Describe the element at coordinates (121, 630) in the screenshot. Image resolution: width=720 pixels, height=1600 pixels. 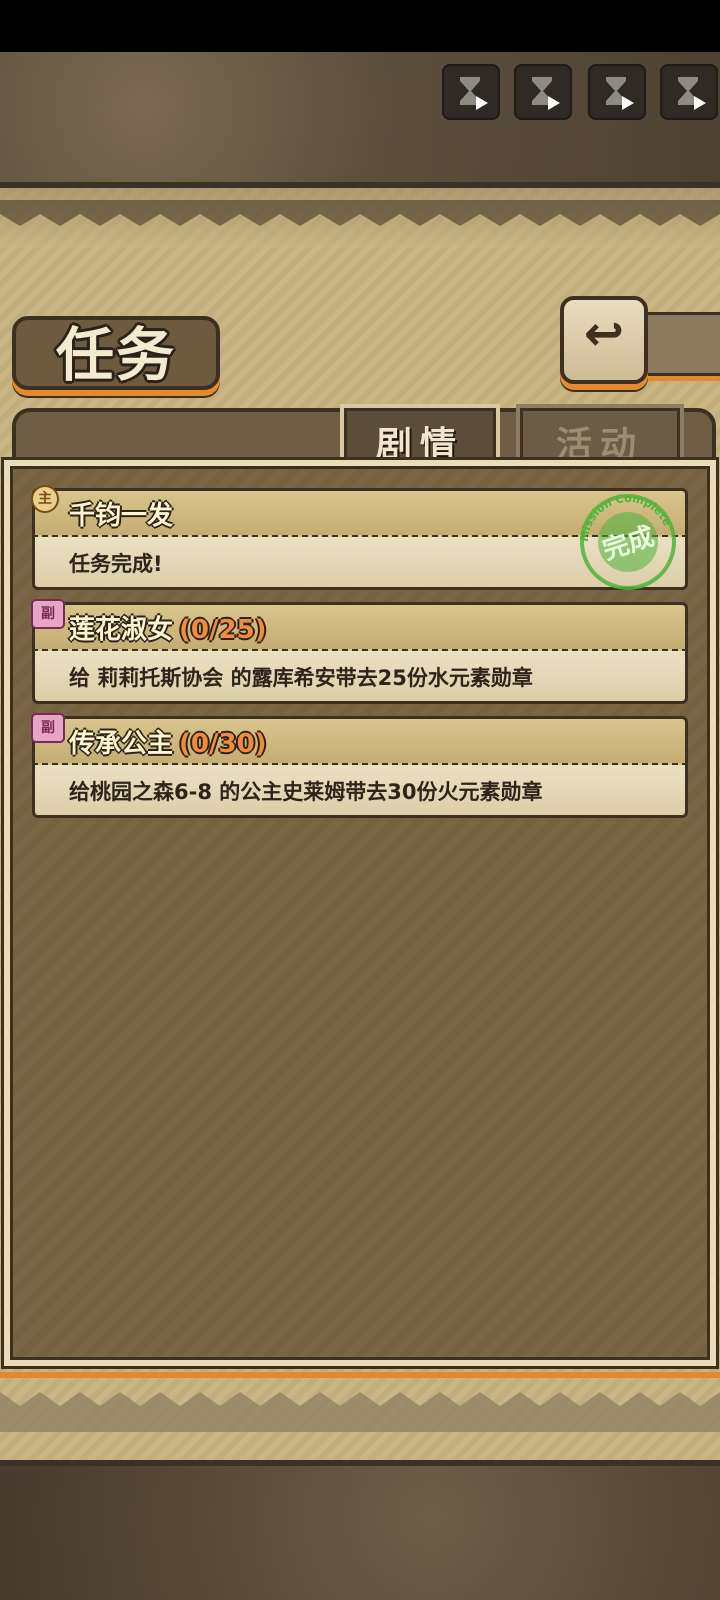
I see `quest-name-text: 莲花淑女` at that location.